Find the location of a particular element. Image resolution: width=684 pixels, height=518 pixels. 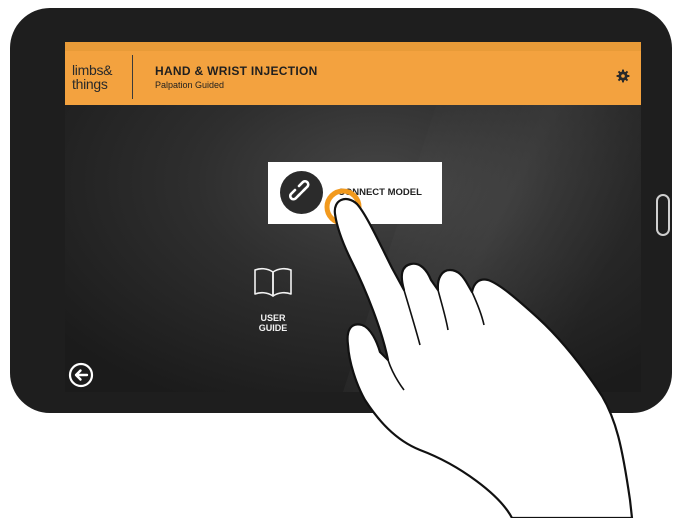

gear-icon is located at coordinates (623, 76).